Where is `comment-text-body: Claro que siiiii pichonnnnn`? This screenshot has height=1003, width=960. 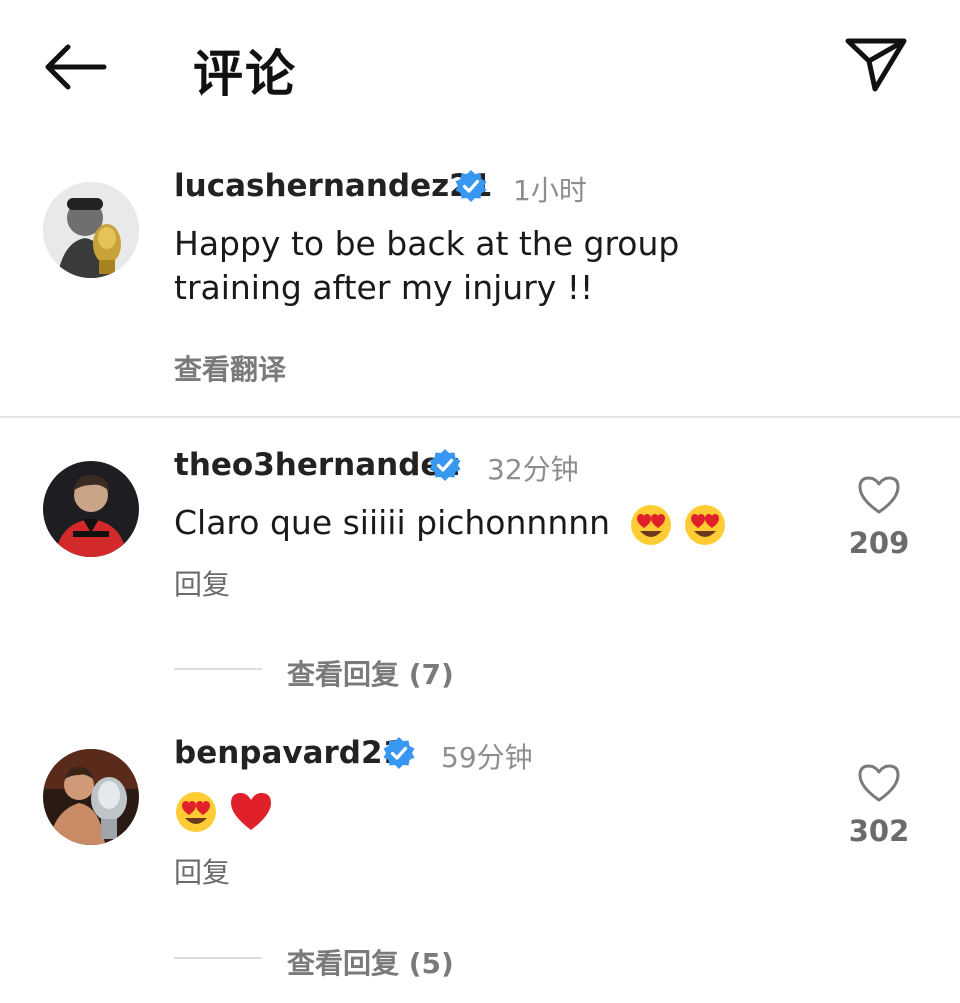
comment-text-body: Claro que siiiii pichonnnnn is located at coordinates (392, 522).